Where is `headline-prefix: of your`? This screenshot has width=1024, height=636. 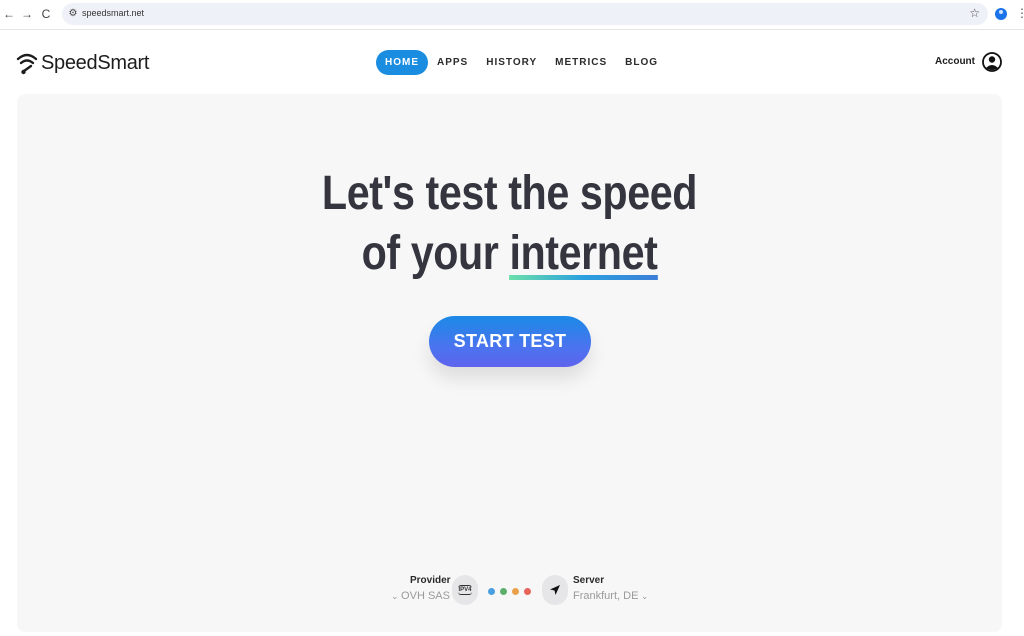 headline-prefix: of your is located at coordinates (435, 253).